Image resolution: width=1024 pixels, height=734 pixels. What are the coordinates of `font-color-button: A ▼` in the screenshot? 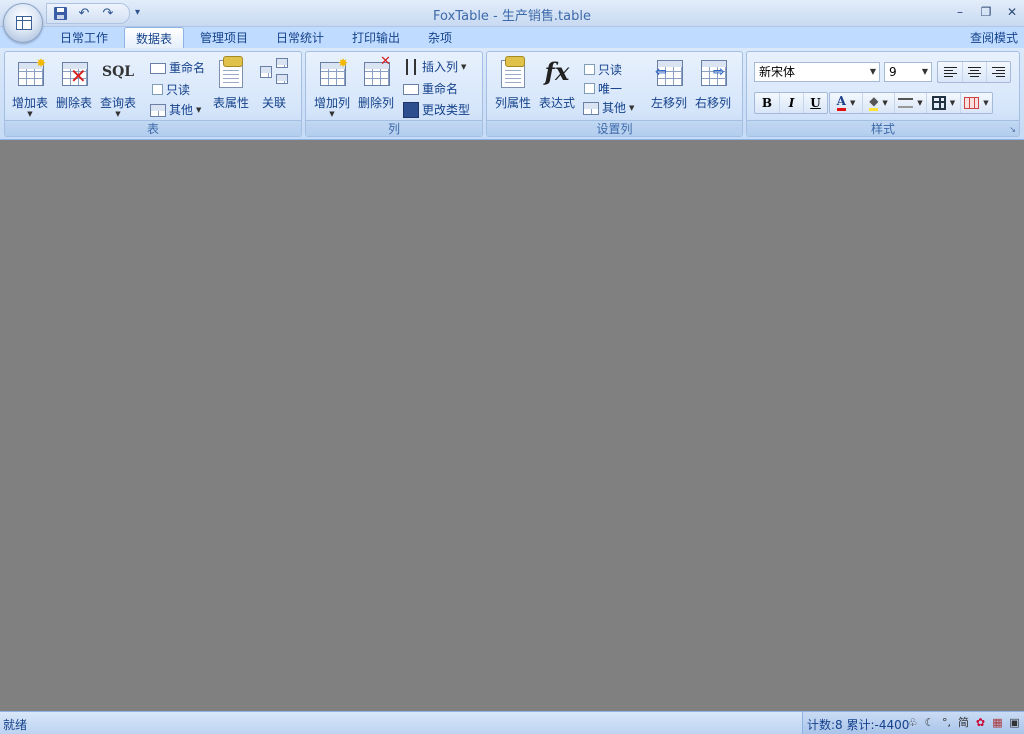 It's located at (846, 103).